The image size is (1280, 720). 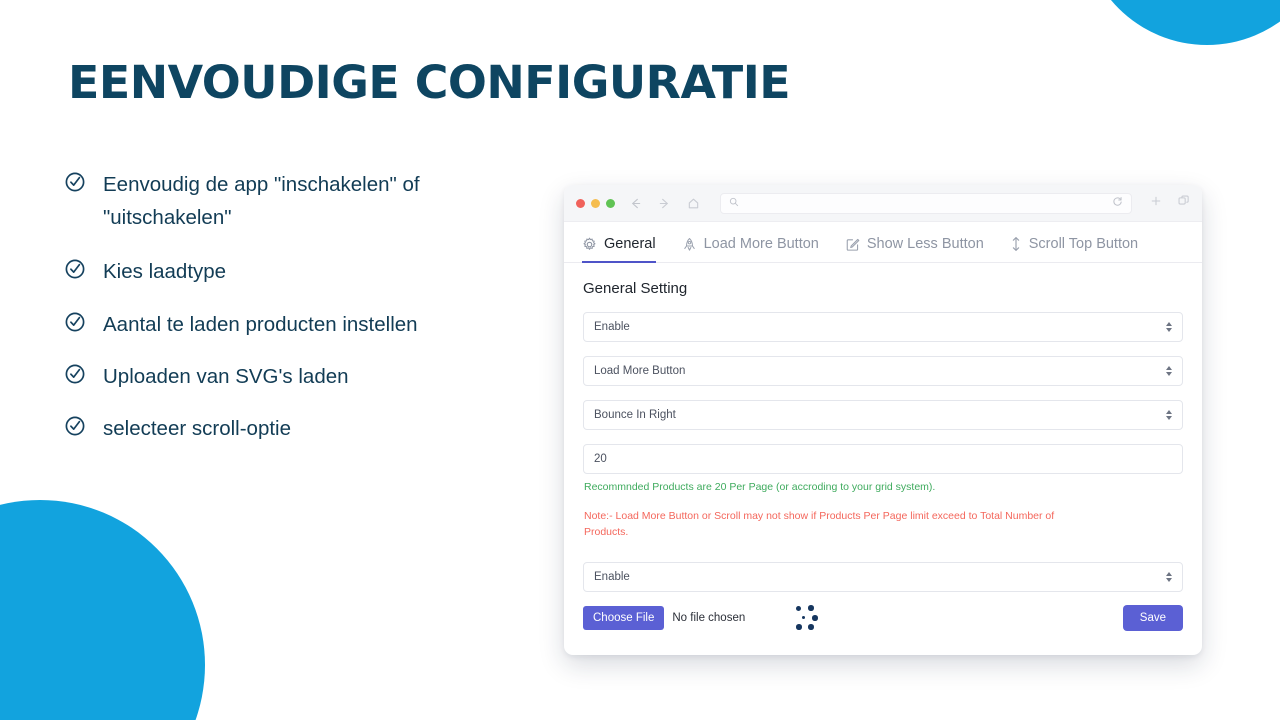 I want to click on tab-label: General, so click(x=630, y=244).